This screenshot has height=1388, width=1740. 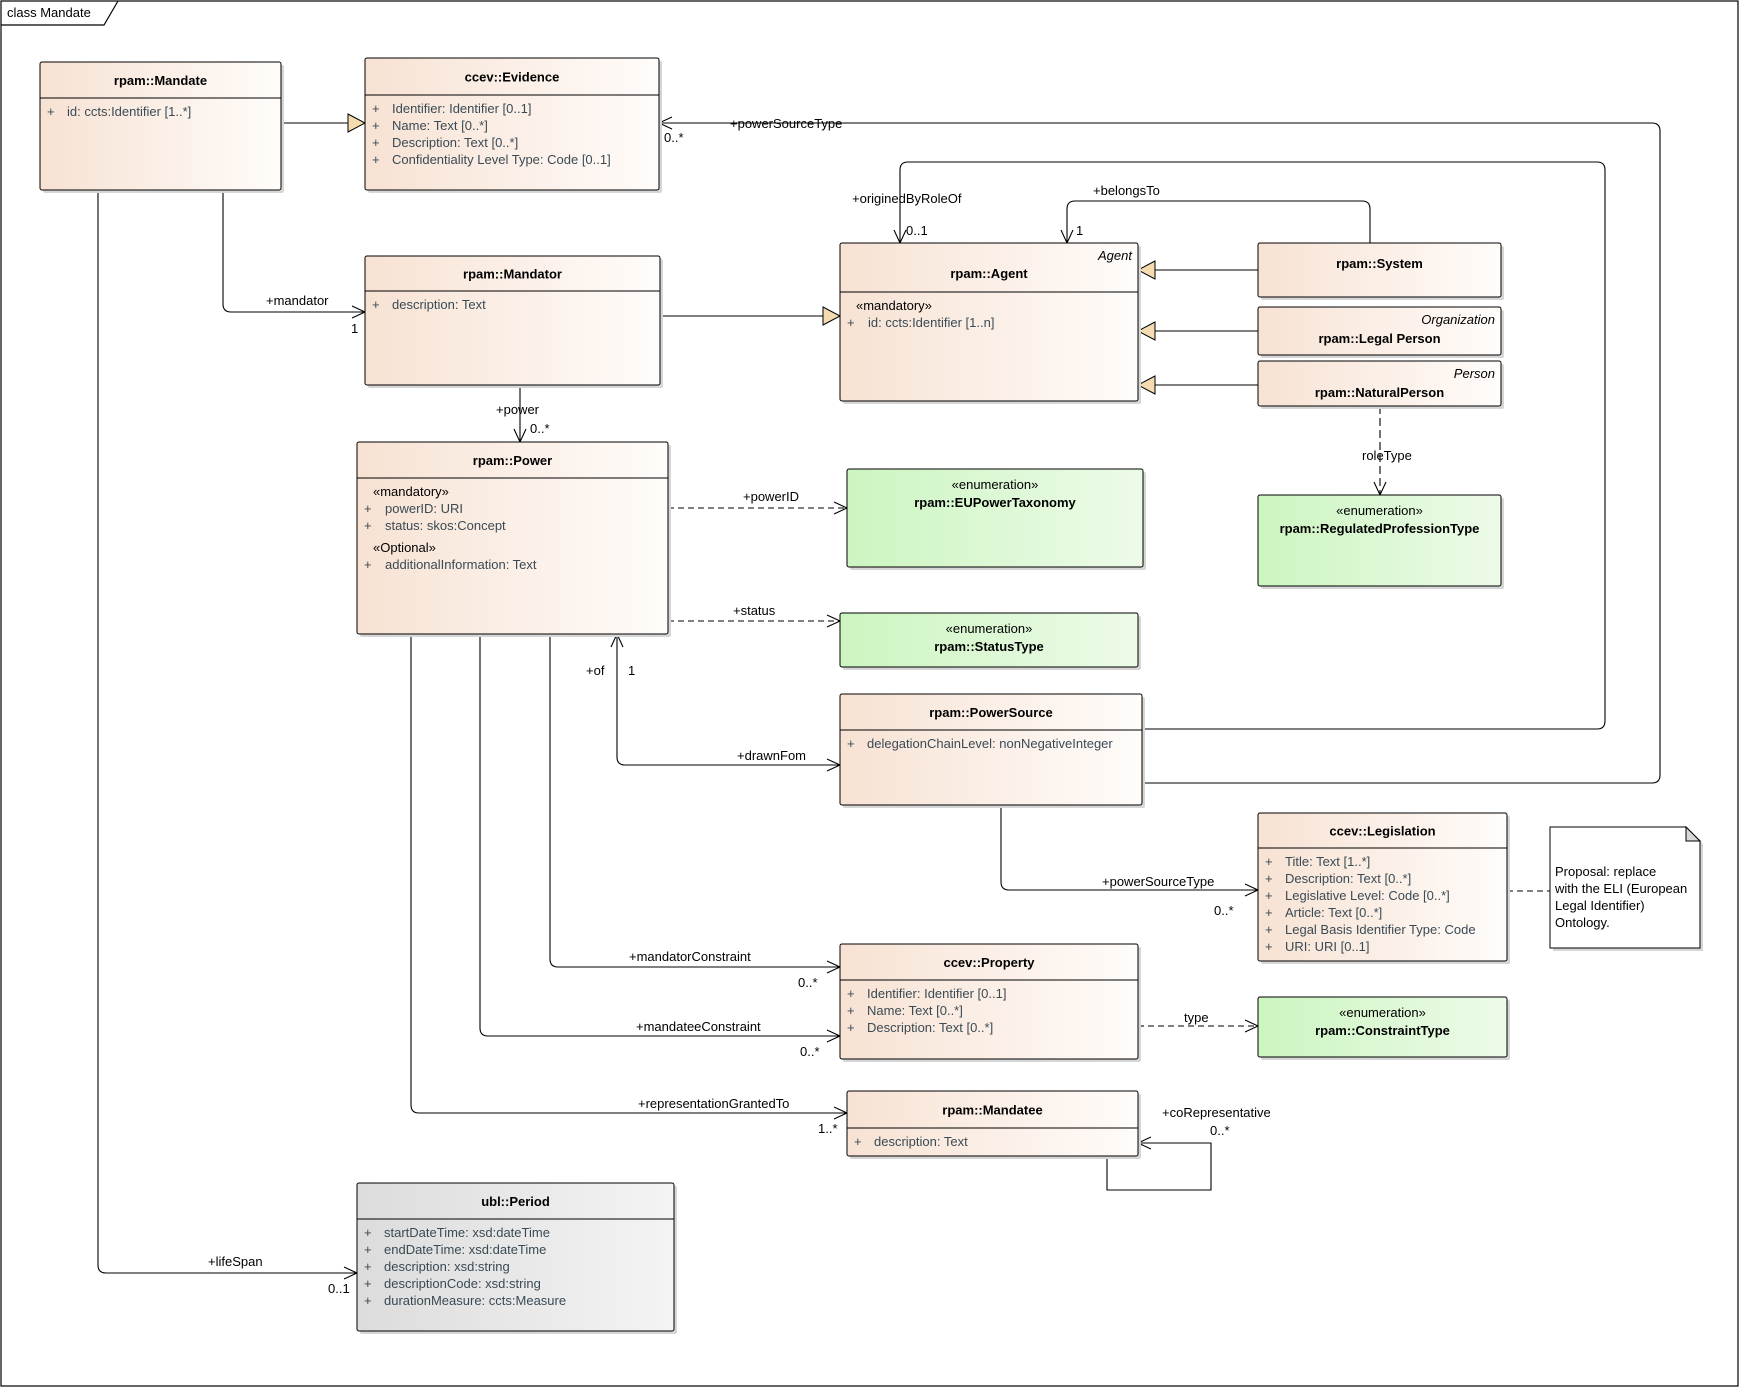 What do you see at coordinates (728, 700) in the screenshot?
I see `association-of-drawnfom` at bounding box center [728, 700].